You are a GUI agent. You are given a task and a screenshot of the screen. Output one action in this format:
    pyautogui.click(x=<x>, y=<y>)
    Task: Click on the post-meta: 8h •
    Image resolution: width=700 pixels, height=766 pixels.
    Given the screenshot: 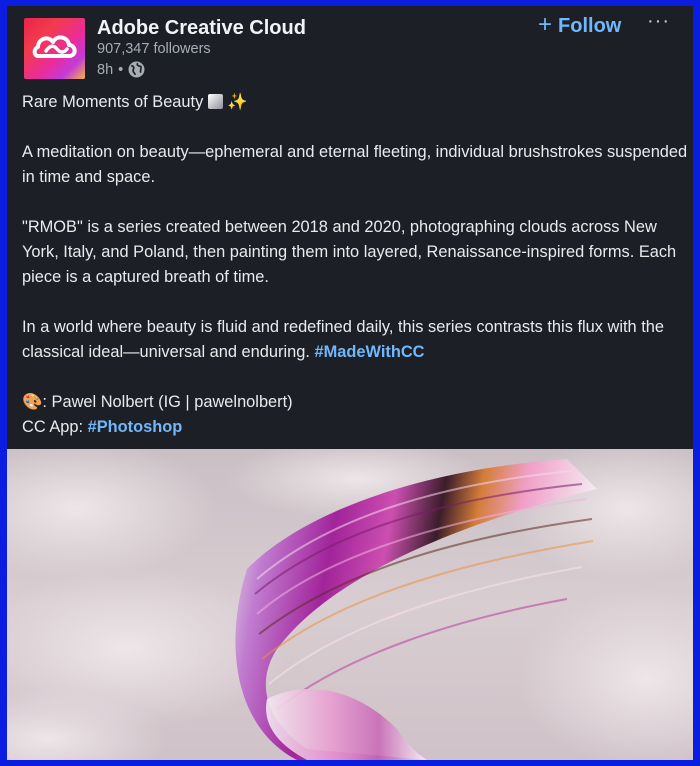 What is the action you would take?
    pyautogui.click(x=121, y=69)
    